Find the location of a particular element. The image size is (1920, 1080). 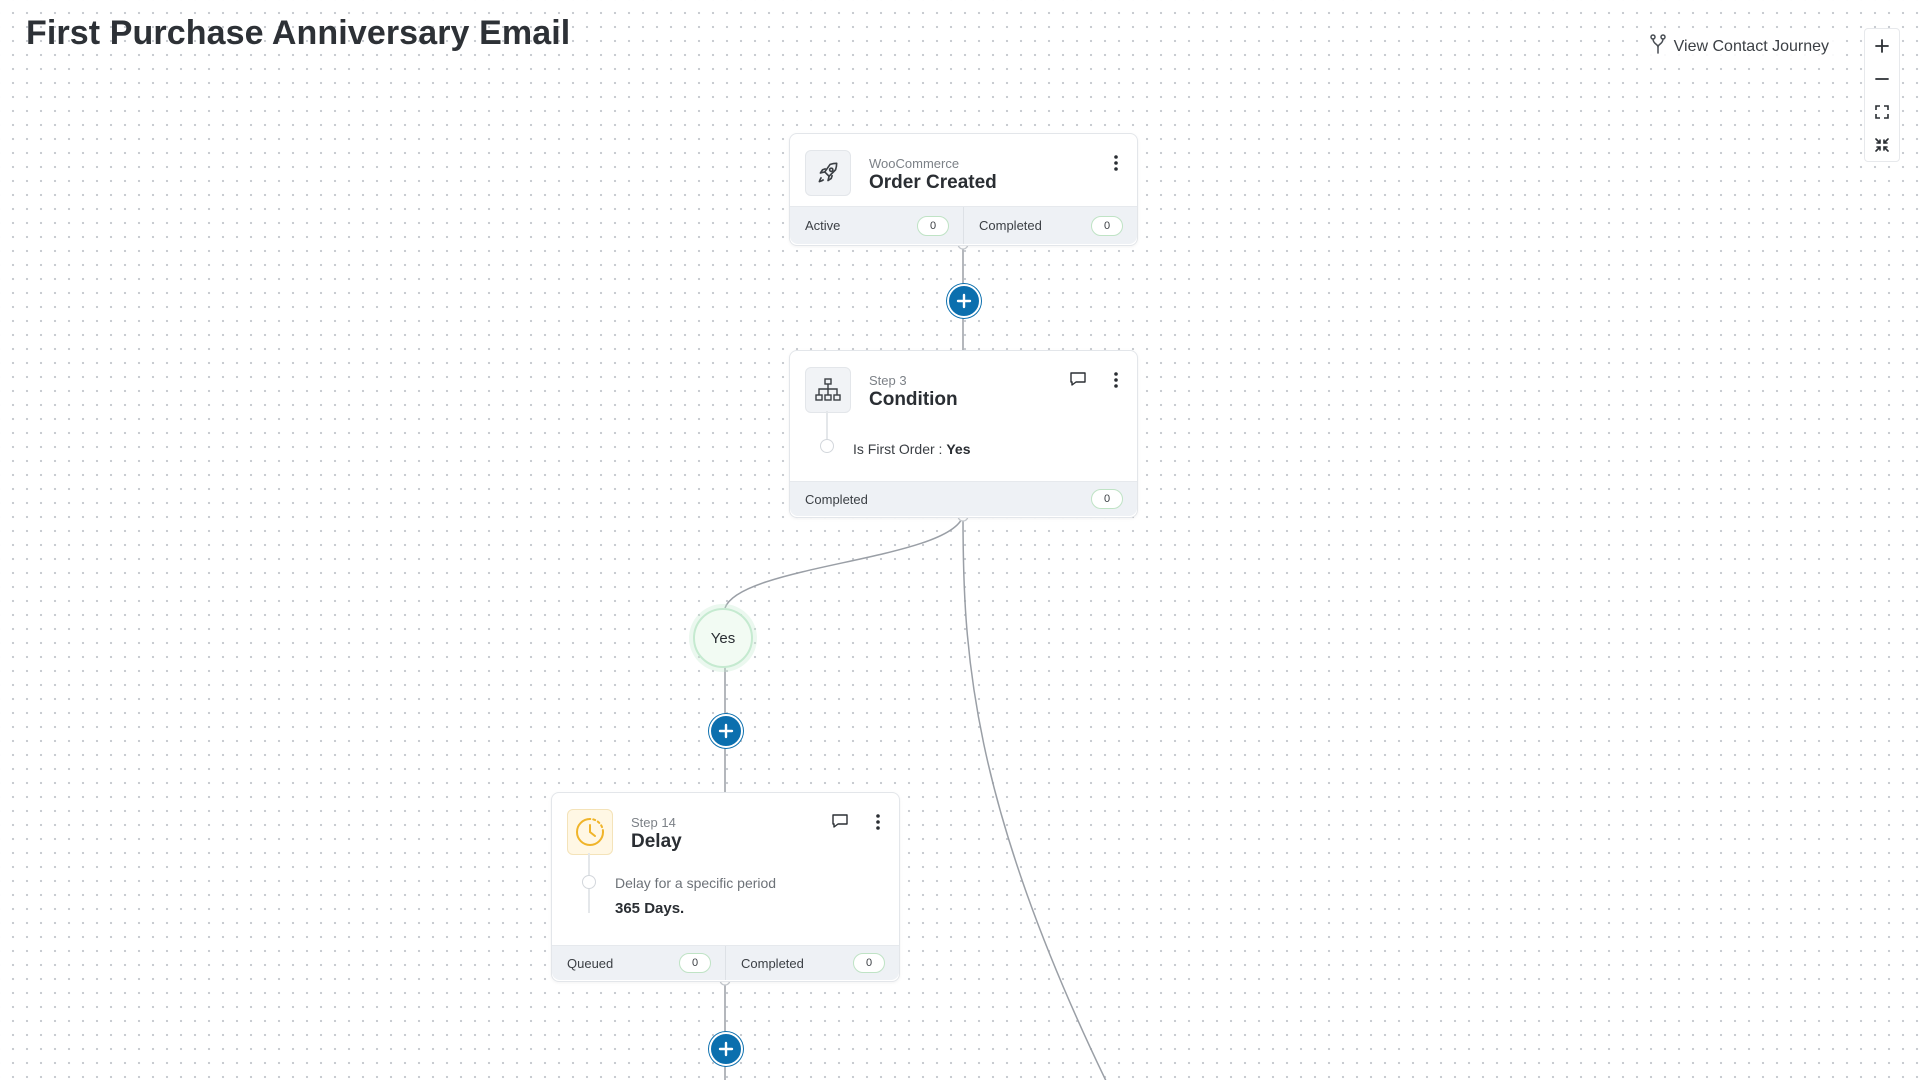

delay-icon-box is located at coordinates (590, 832).